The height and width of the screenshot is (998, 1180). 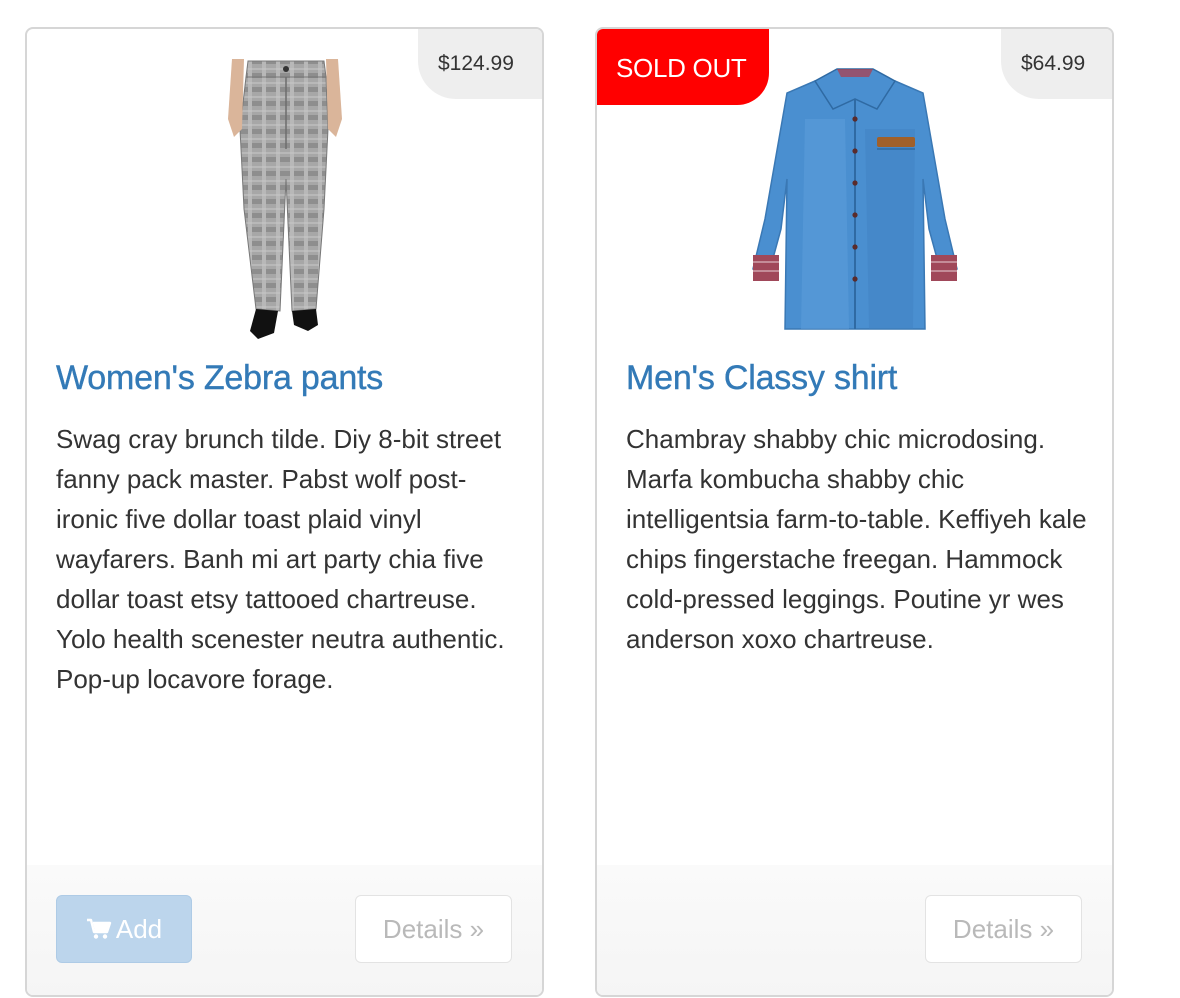 I want to click on product-title: Men's Classy shirt, so click(x=762, y=378).